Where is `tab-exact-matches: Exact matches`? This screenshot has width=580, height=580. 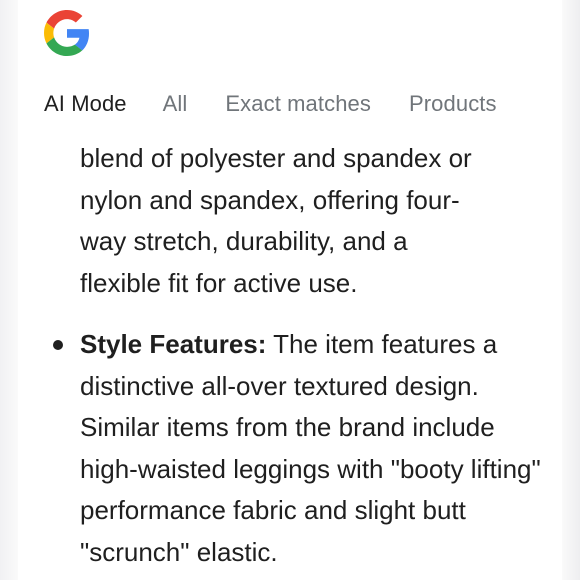
tab-exact-matches: Exact matches is located at coordinates (298, 104).